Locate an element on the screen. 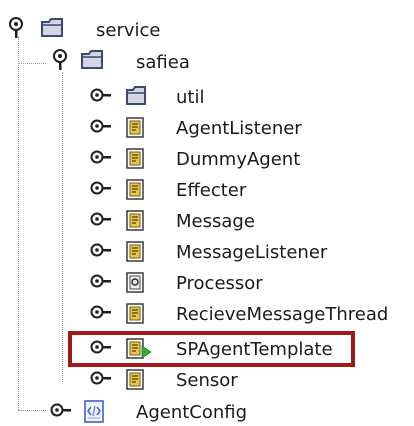  tree-node-service: service is located at coordinates (100, 30).